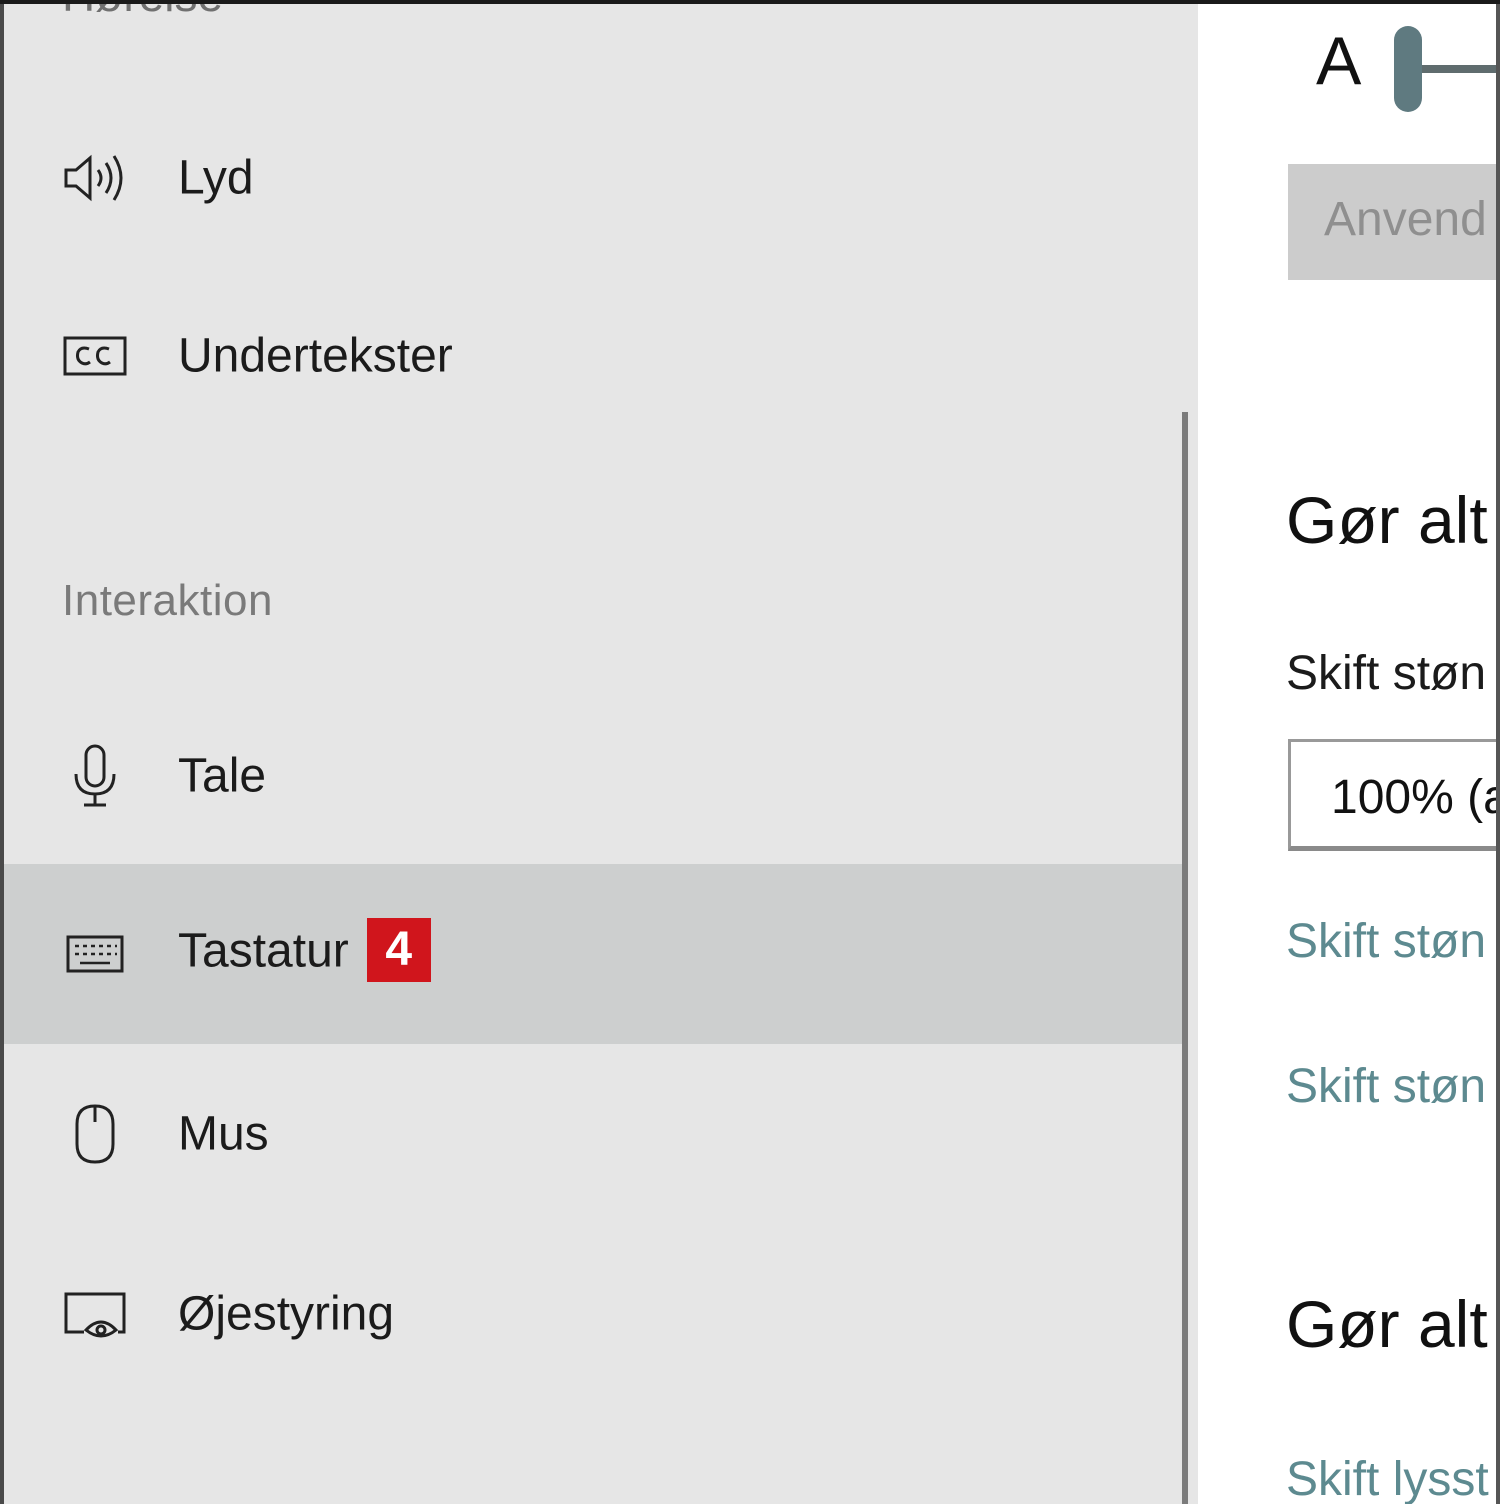 The height and width of the screenshot is (1504, 1500). Describe the element at coordinates (216, 178) in the screenshot. I see `sidebar-item-label: Lyd` at that location.